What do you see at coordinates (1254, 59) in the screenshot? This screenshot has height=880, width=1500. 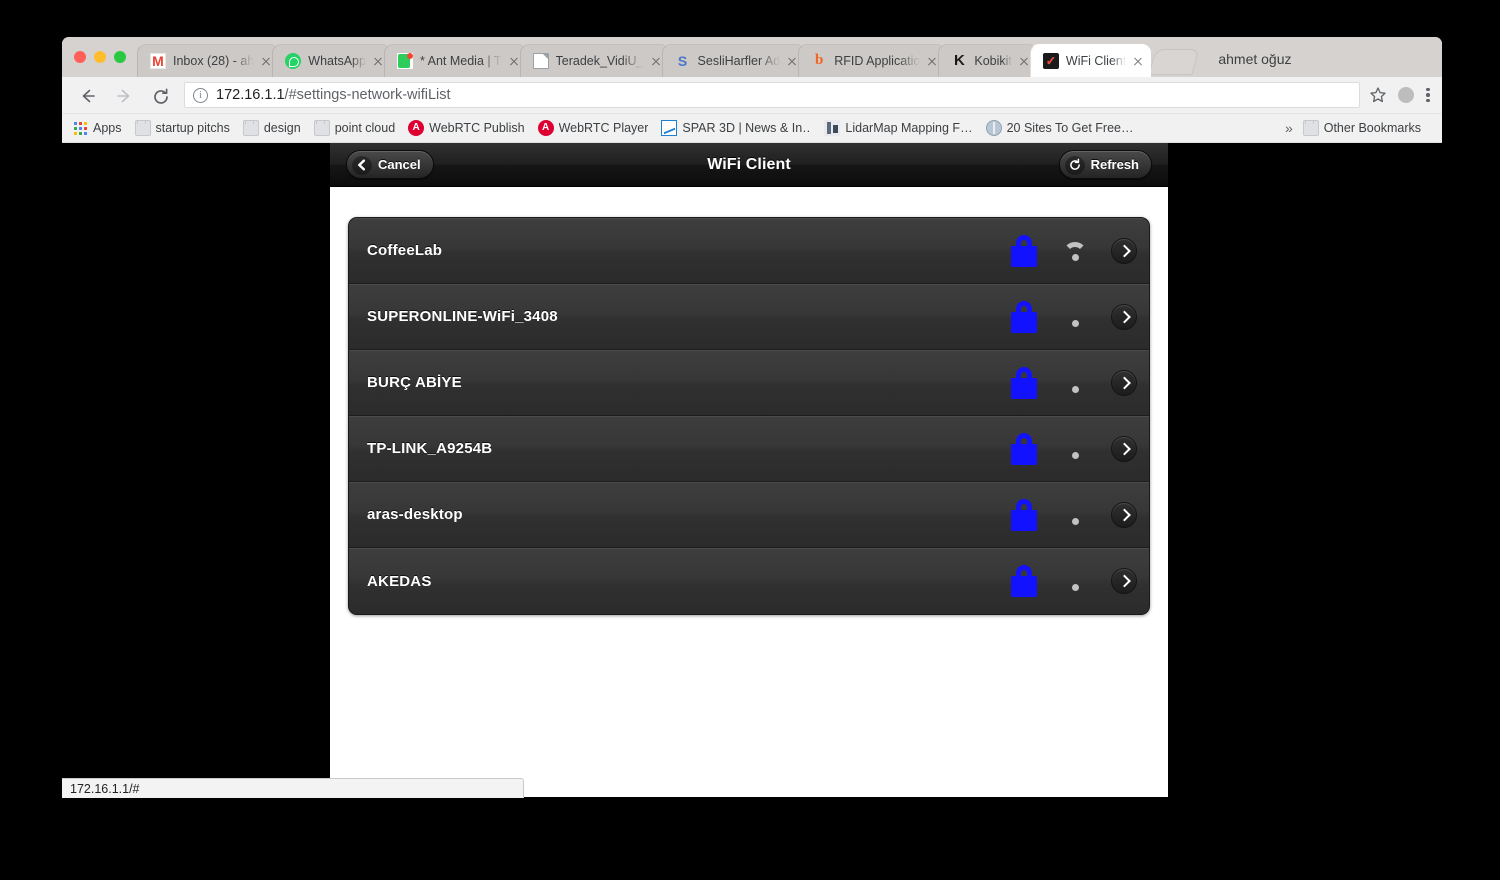 I see `profile-name: ahmet oğuz` at bounding box center [1254, 59].